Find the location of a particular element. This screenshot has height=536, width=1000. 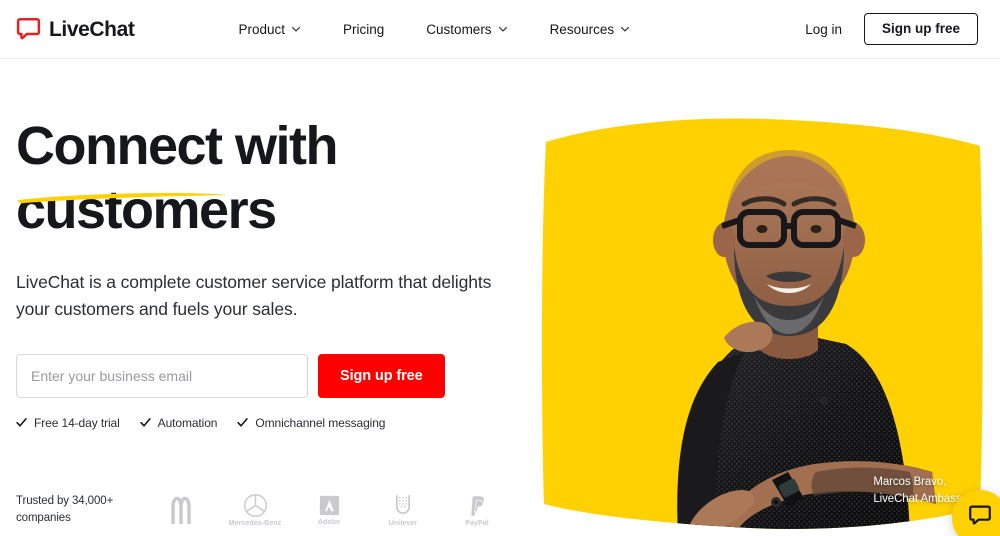

logo-cell: PayPal is located at coordinates (477, 510).